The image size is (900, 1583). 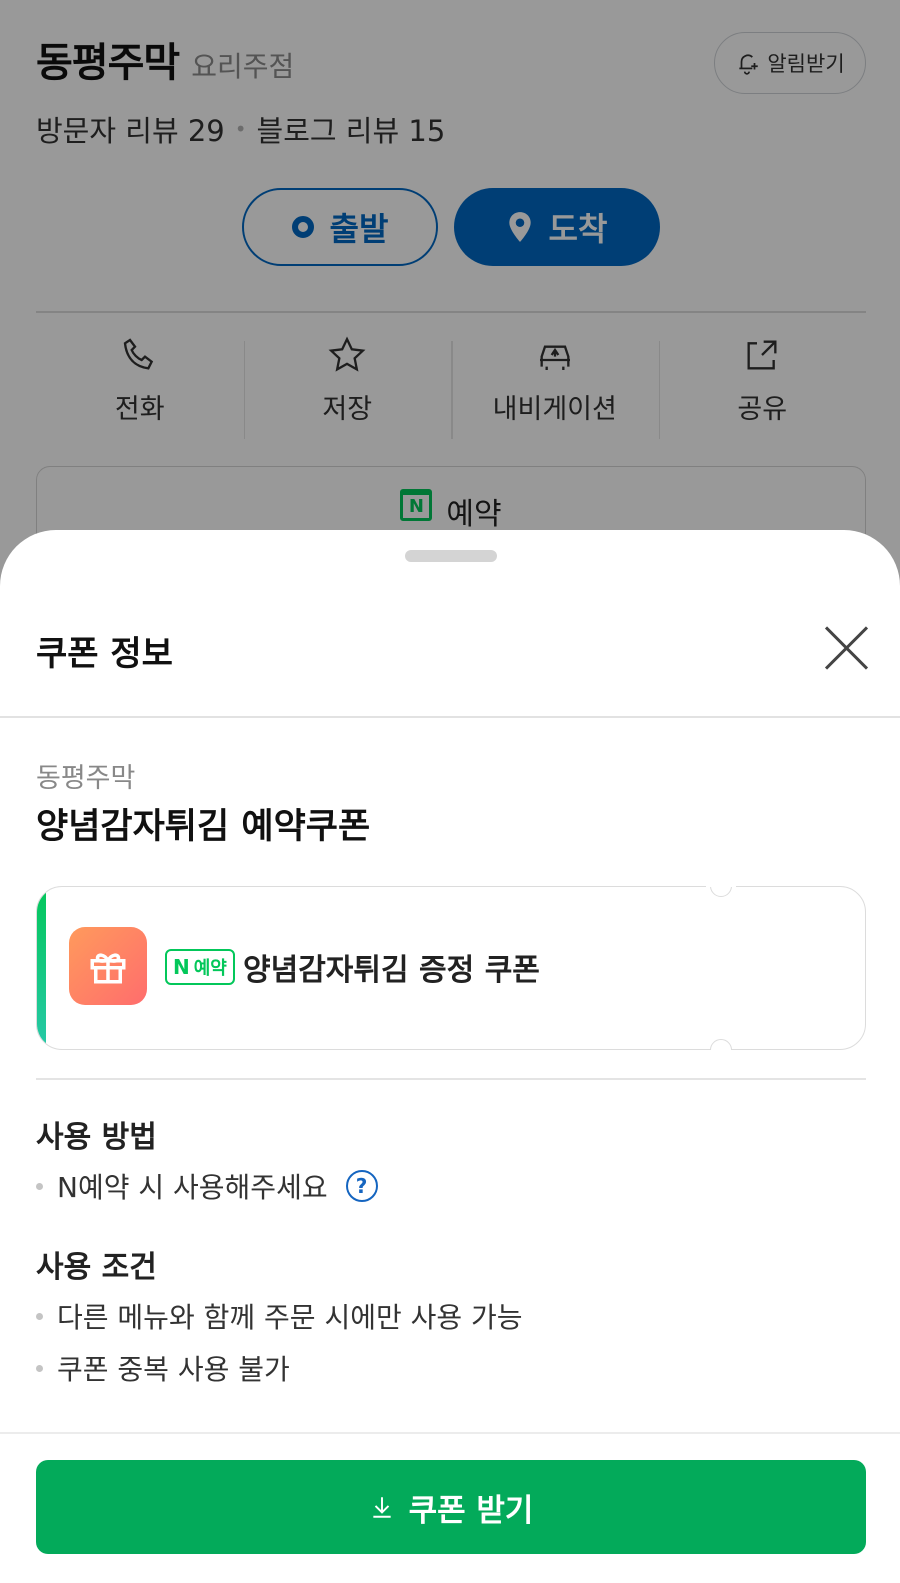 What do you see at coordinates (361, 1186) in the screenshot?
I see `help-icon: ?` at bounding box center [361, 1186].